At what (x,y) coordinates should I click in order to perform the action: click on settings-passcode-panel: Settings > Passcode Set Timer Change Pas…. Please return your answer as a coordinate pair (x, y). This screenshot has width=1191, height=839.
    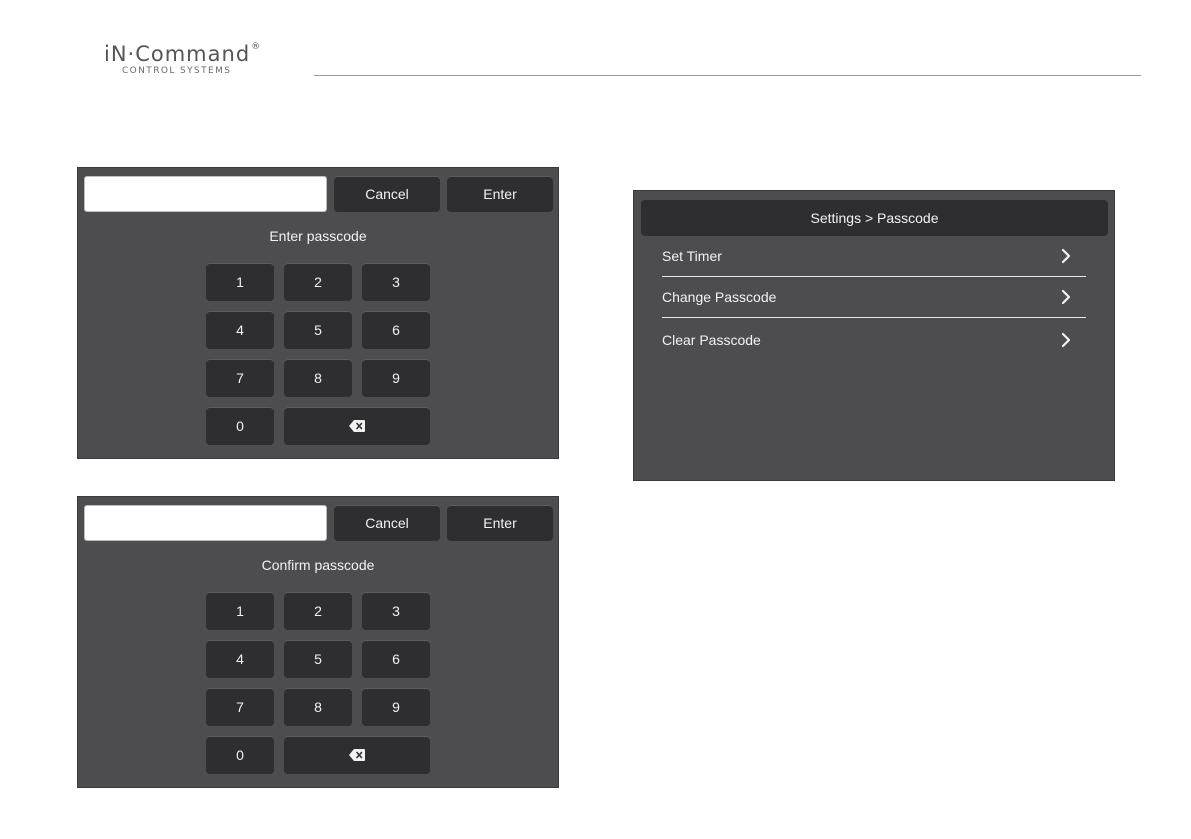
    Looking at the image, I should click on (874, 335).